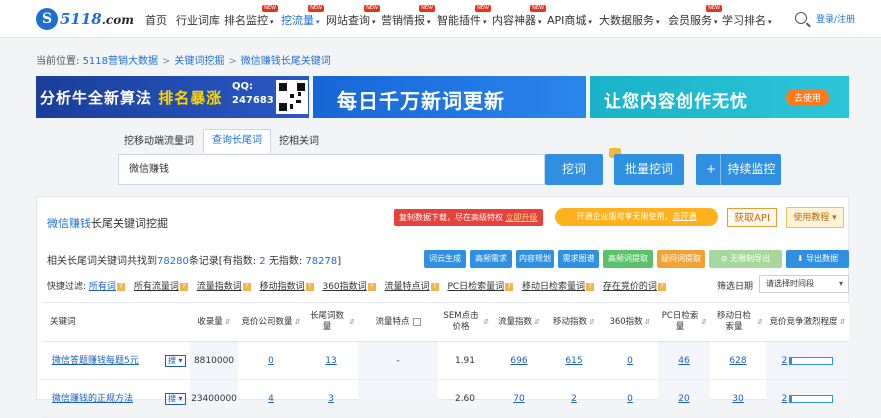 Image resolution: width=881 pixels, height=418 pixels. What do you see at coordinates (271, 361) in the screenshot?
I see `cell-bid-companies: 0` at bounding box center [271, 361].